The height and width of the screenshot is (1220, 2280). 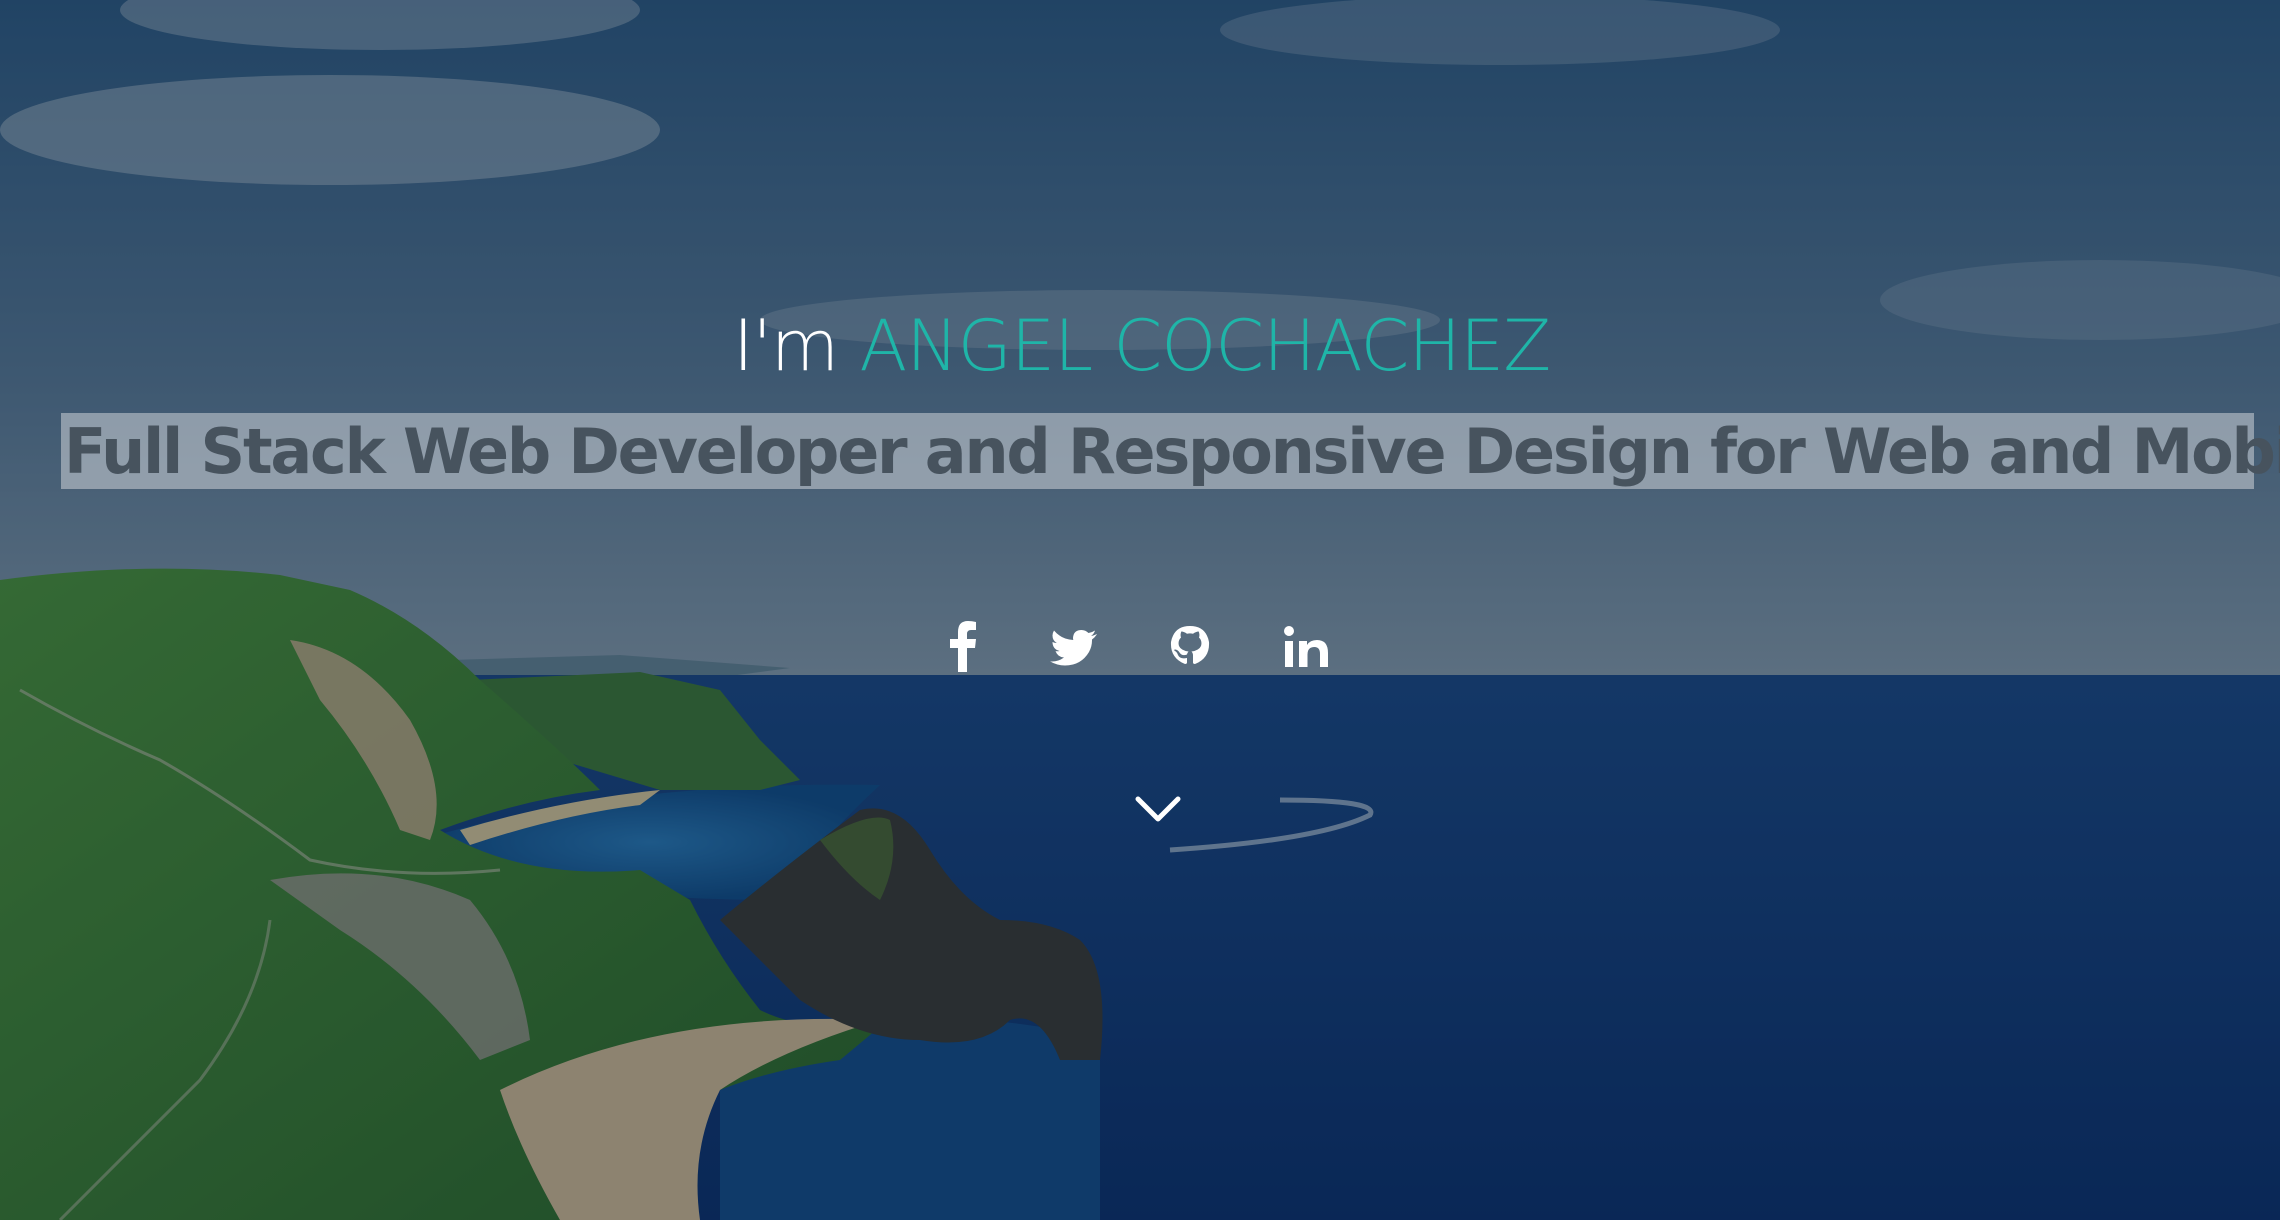 I want to click on twitter-link, so click(x=1075, y=648).